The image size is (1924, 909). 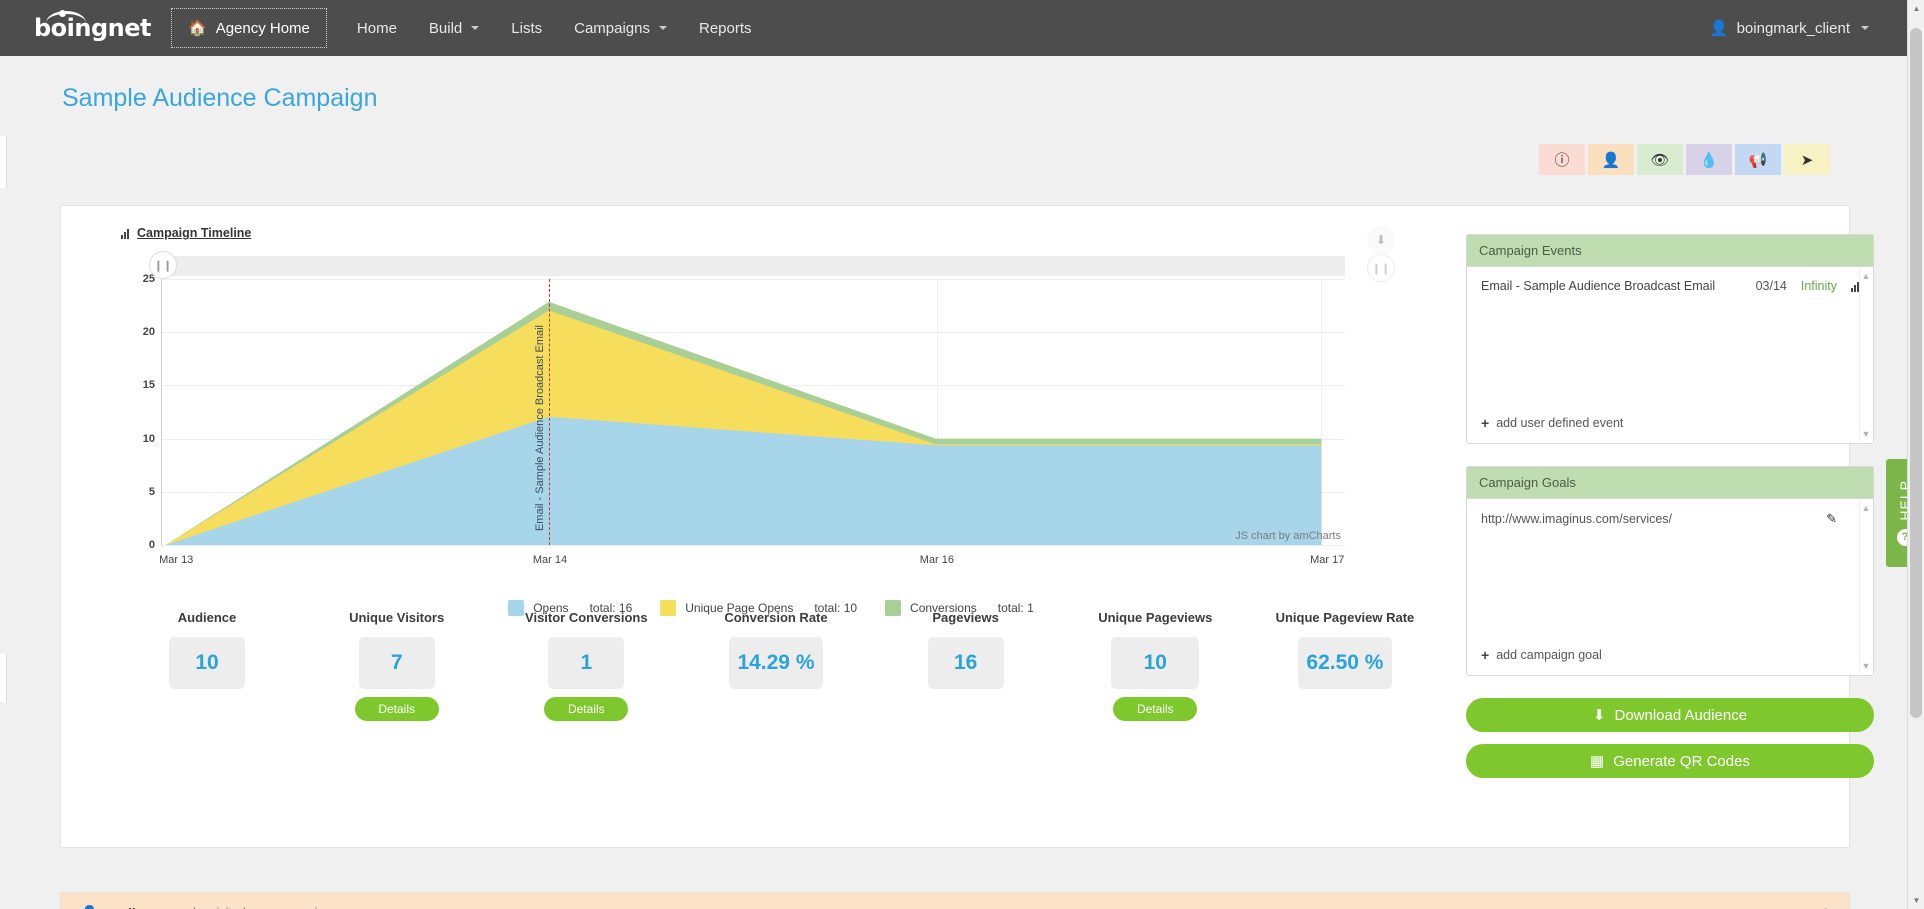 I want to click on x-tick: Mar 13, so click(x=176, y=560).